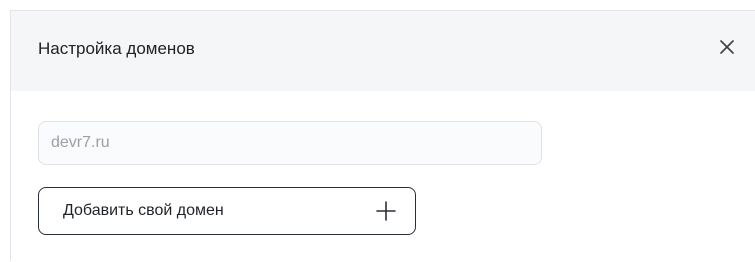 This screenshot has width=755, height=262. I want to click on add-domain-label: Добавить свой домен, so click(143, 210).